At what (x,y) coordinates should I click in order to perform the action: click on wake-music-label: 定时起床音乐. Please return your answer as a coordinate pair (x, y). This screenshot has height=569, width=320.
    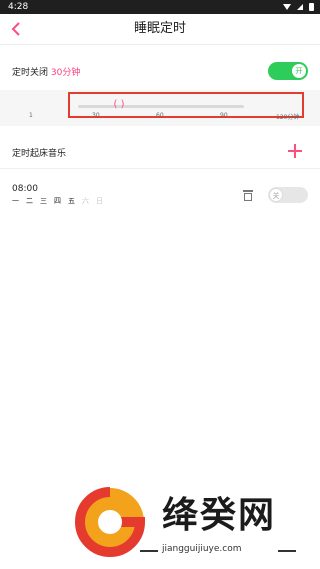
    Looking at the image, I should click on (39, 154).